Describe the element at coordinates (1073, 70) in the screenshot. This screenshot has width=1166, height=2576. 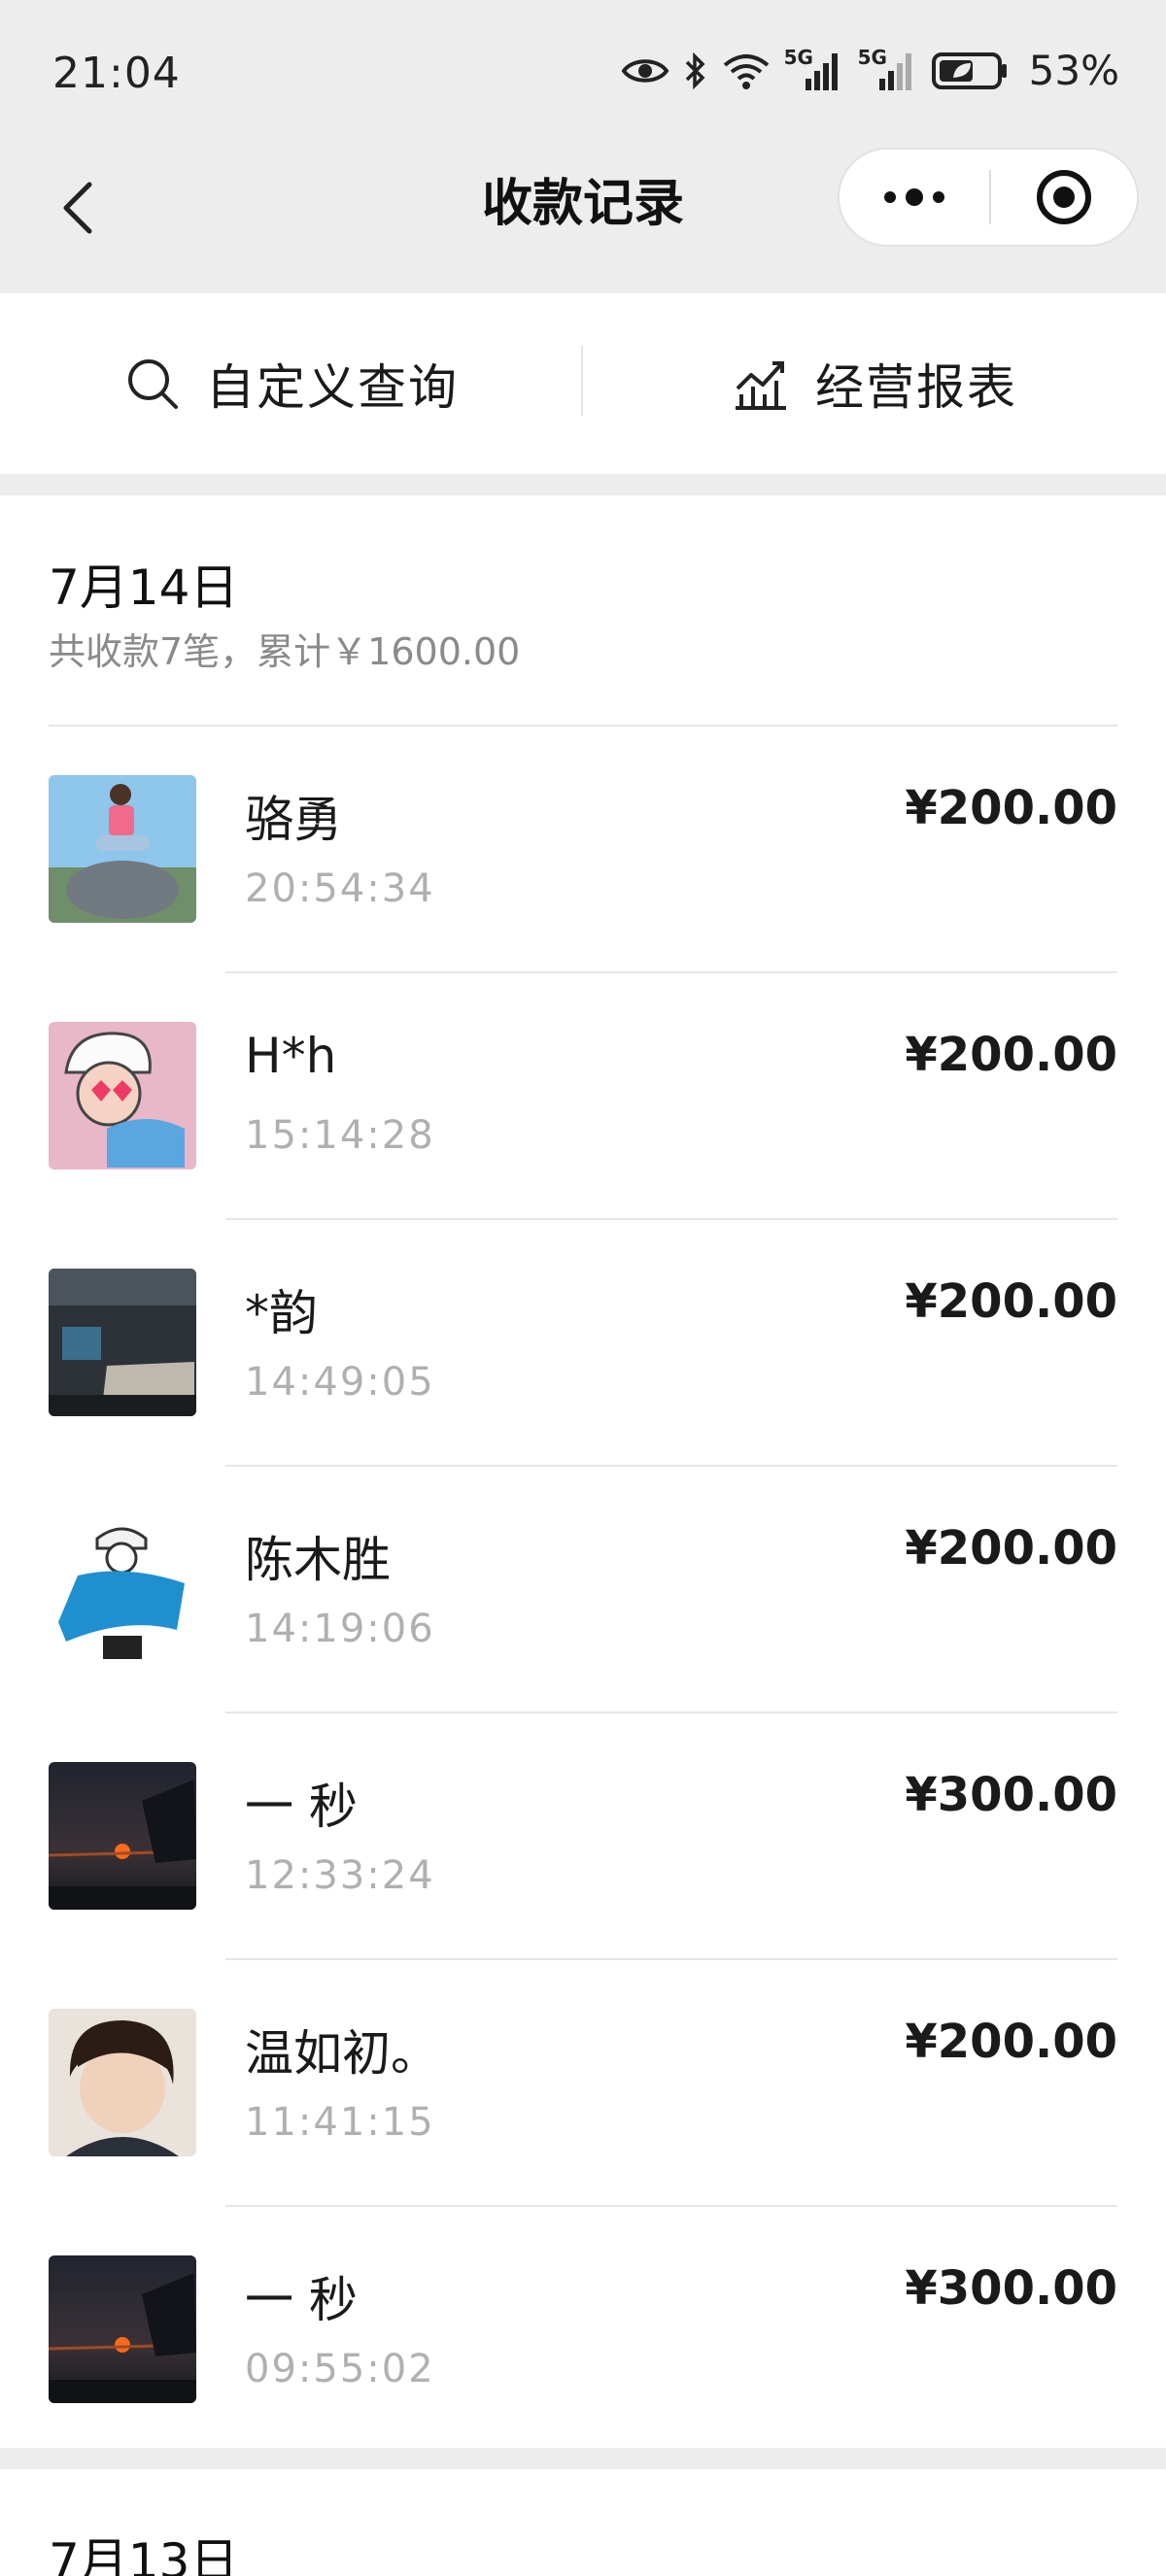
I see `battery-percent: 53%` at that location.